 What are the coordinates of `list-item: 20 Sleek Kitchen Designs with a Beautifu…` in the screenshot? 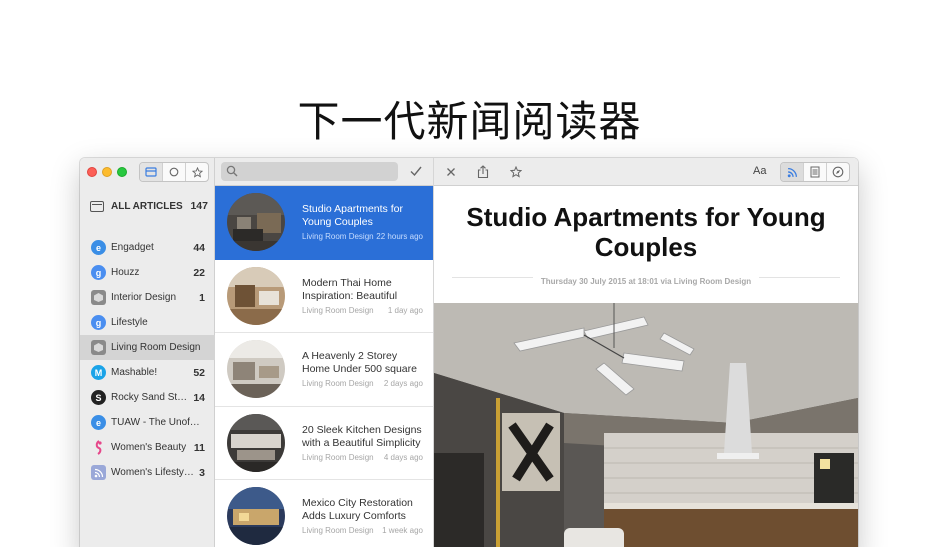 It's located at (324, 443).